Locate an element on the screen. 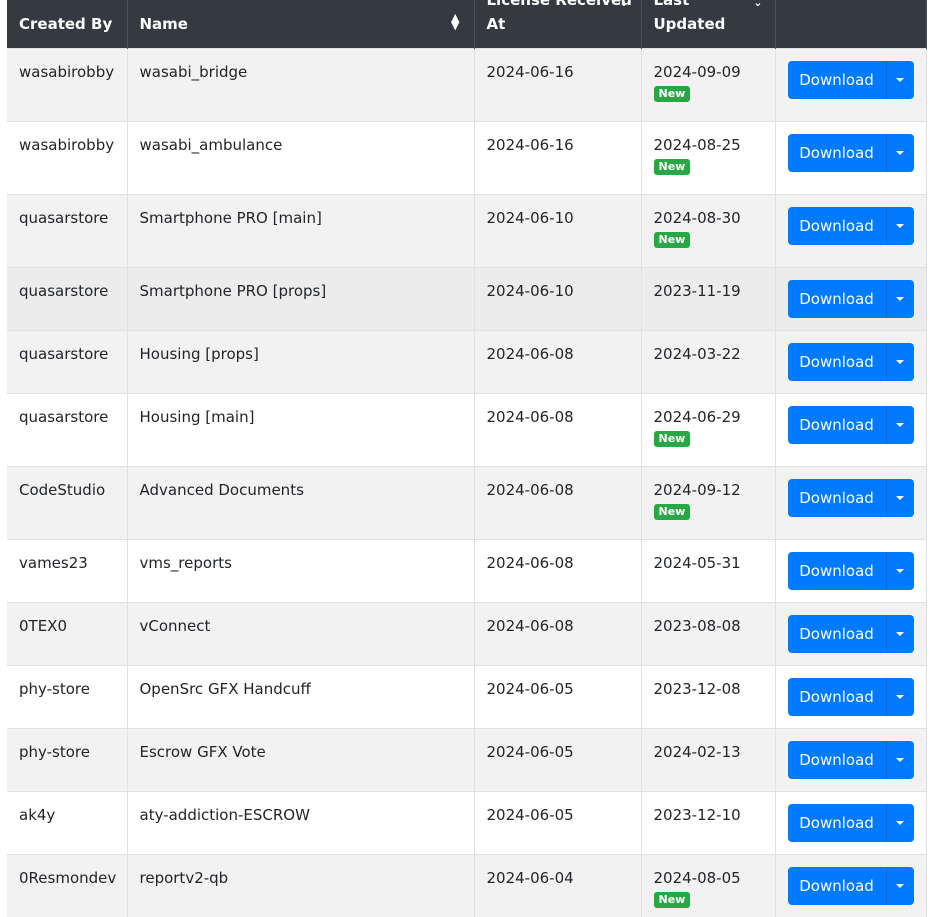 The height and width of the screenshot is (917, 933). cell-last-updated: 2024-09-09 New is located at coordinates (708, 84).